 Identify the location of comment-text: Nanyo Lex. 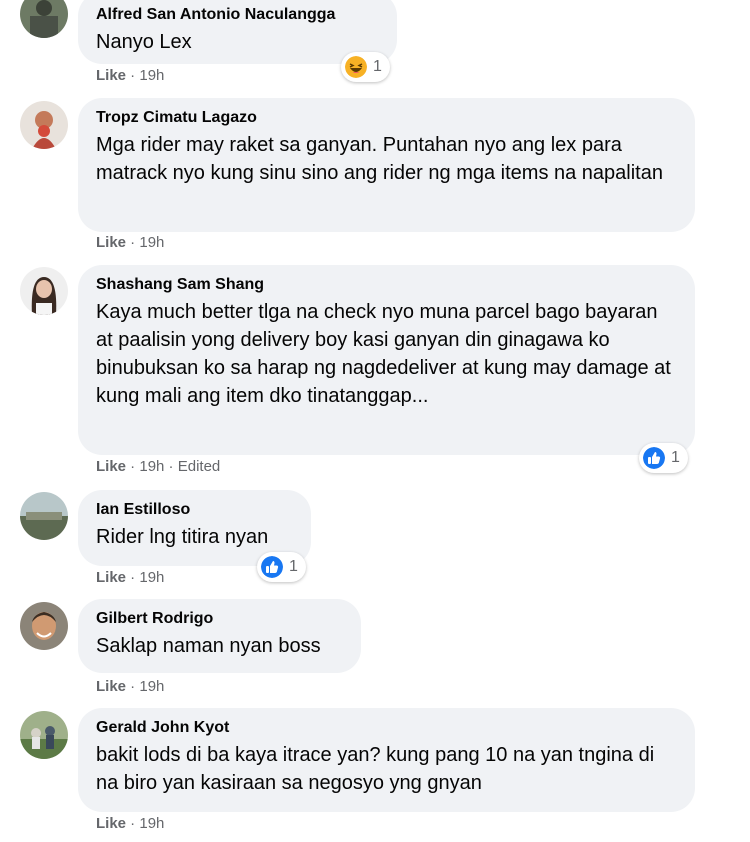
(144, 42).